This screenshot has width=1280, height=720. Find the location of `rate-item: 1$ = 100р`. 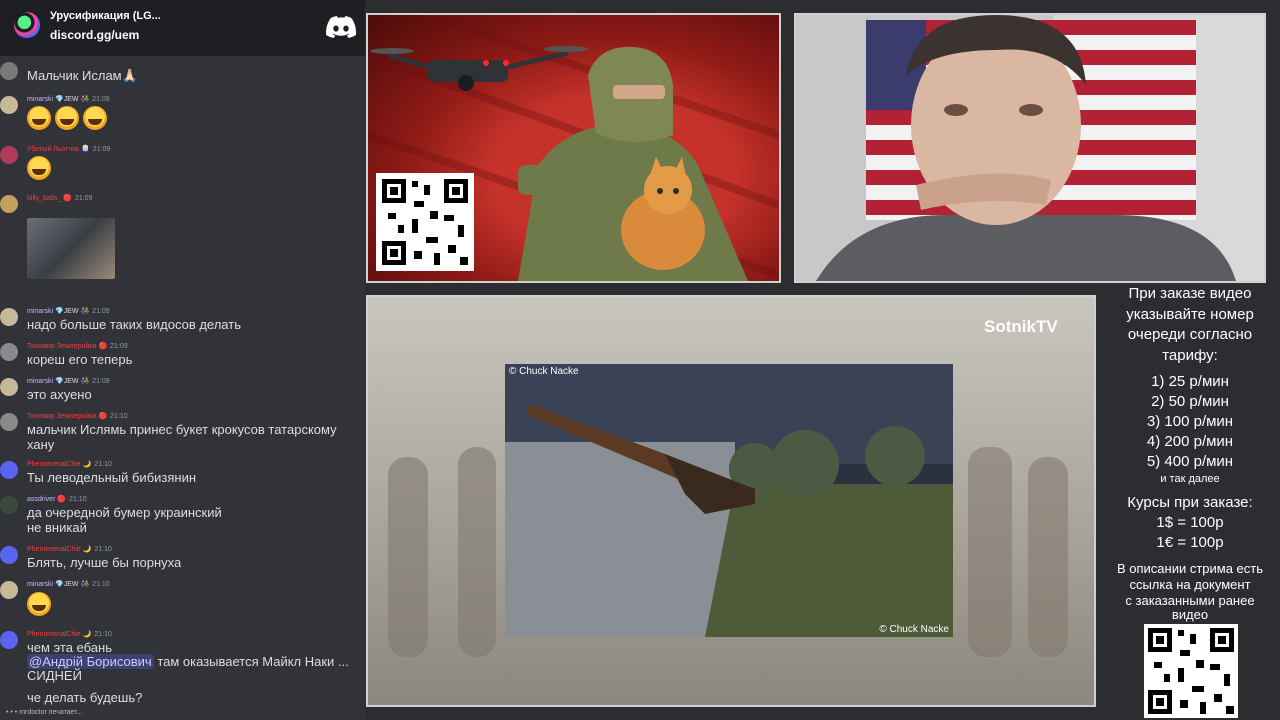

rate-item: 1$ = 100р is located at coordinates (1190, 522).